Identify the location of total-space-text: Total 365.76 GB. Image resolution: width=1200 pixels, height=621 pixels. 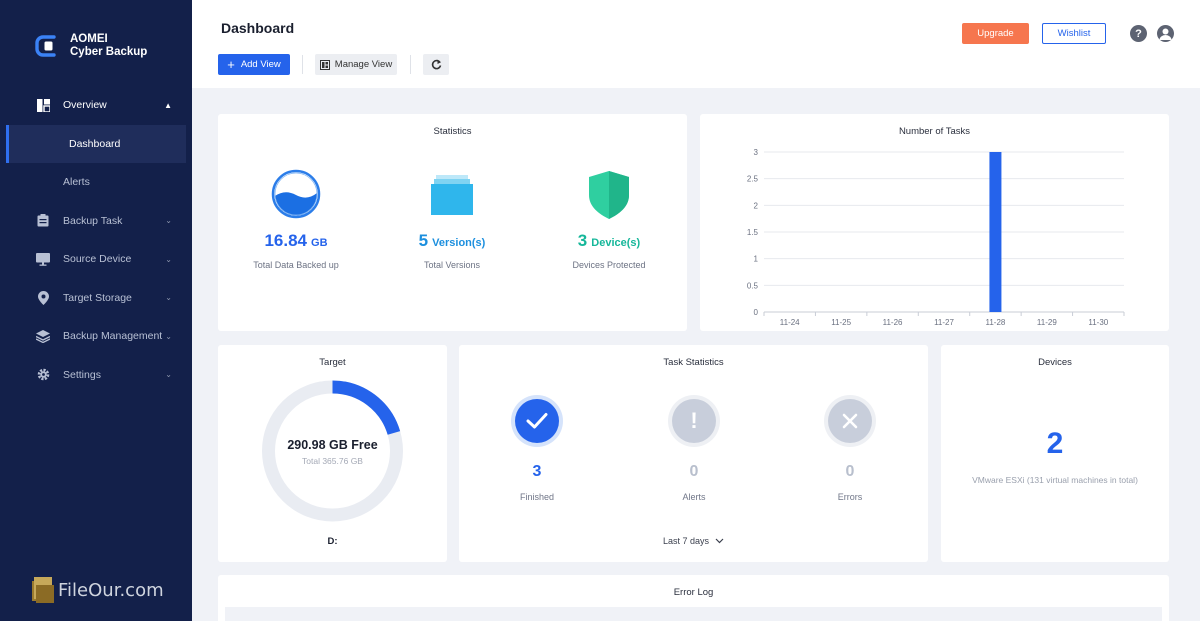
(332, 461).